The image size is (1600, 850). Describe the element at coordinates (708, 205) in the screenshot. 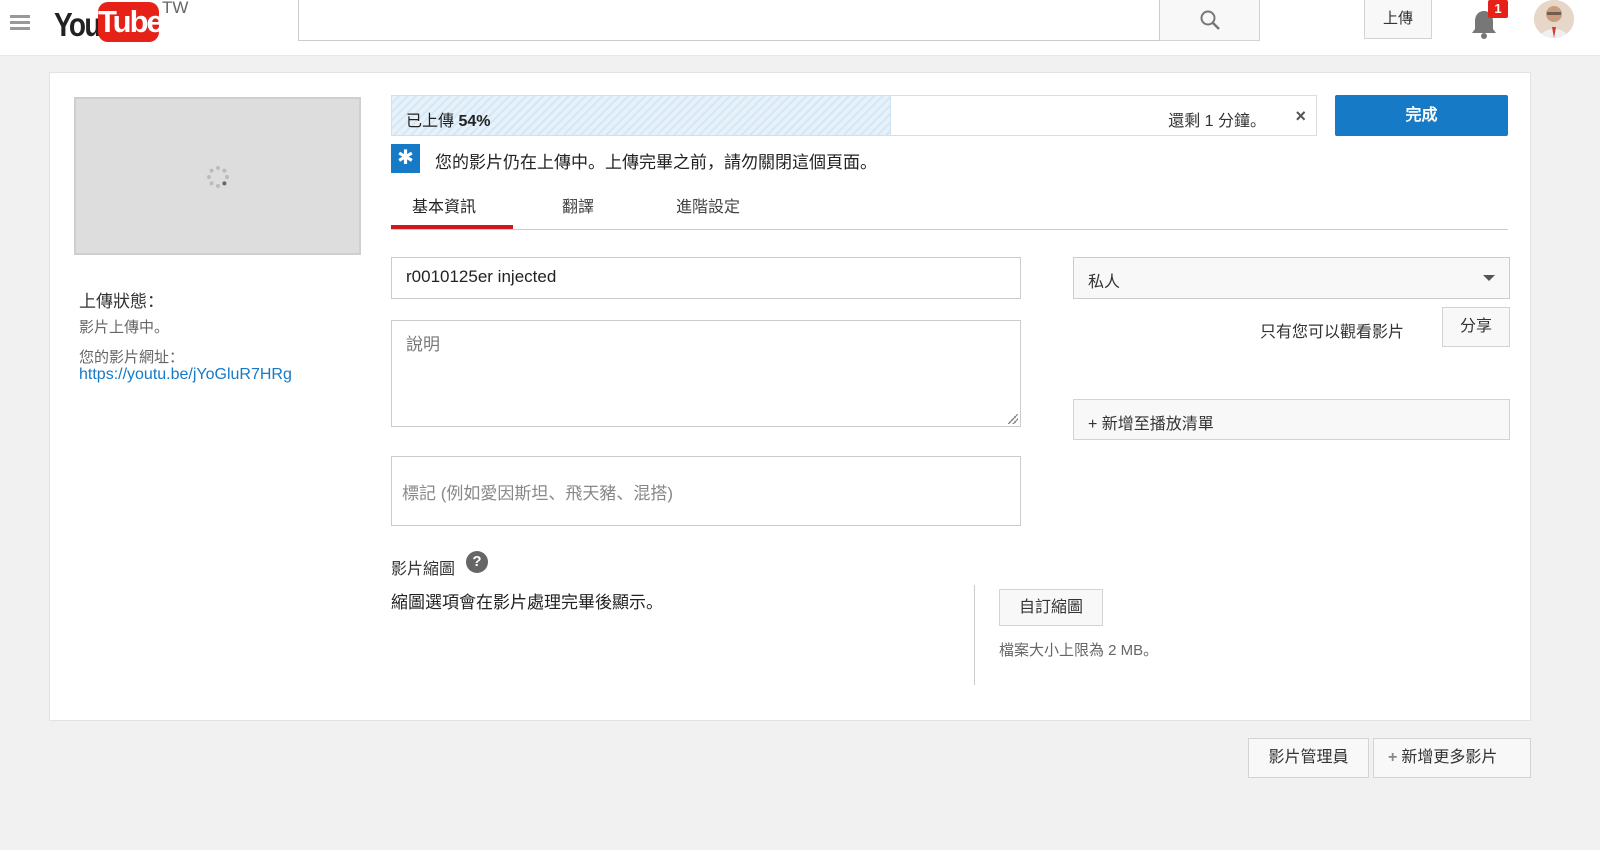

I see `tab-advanced-settings: 進階設定` at that location.